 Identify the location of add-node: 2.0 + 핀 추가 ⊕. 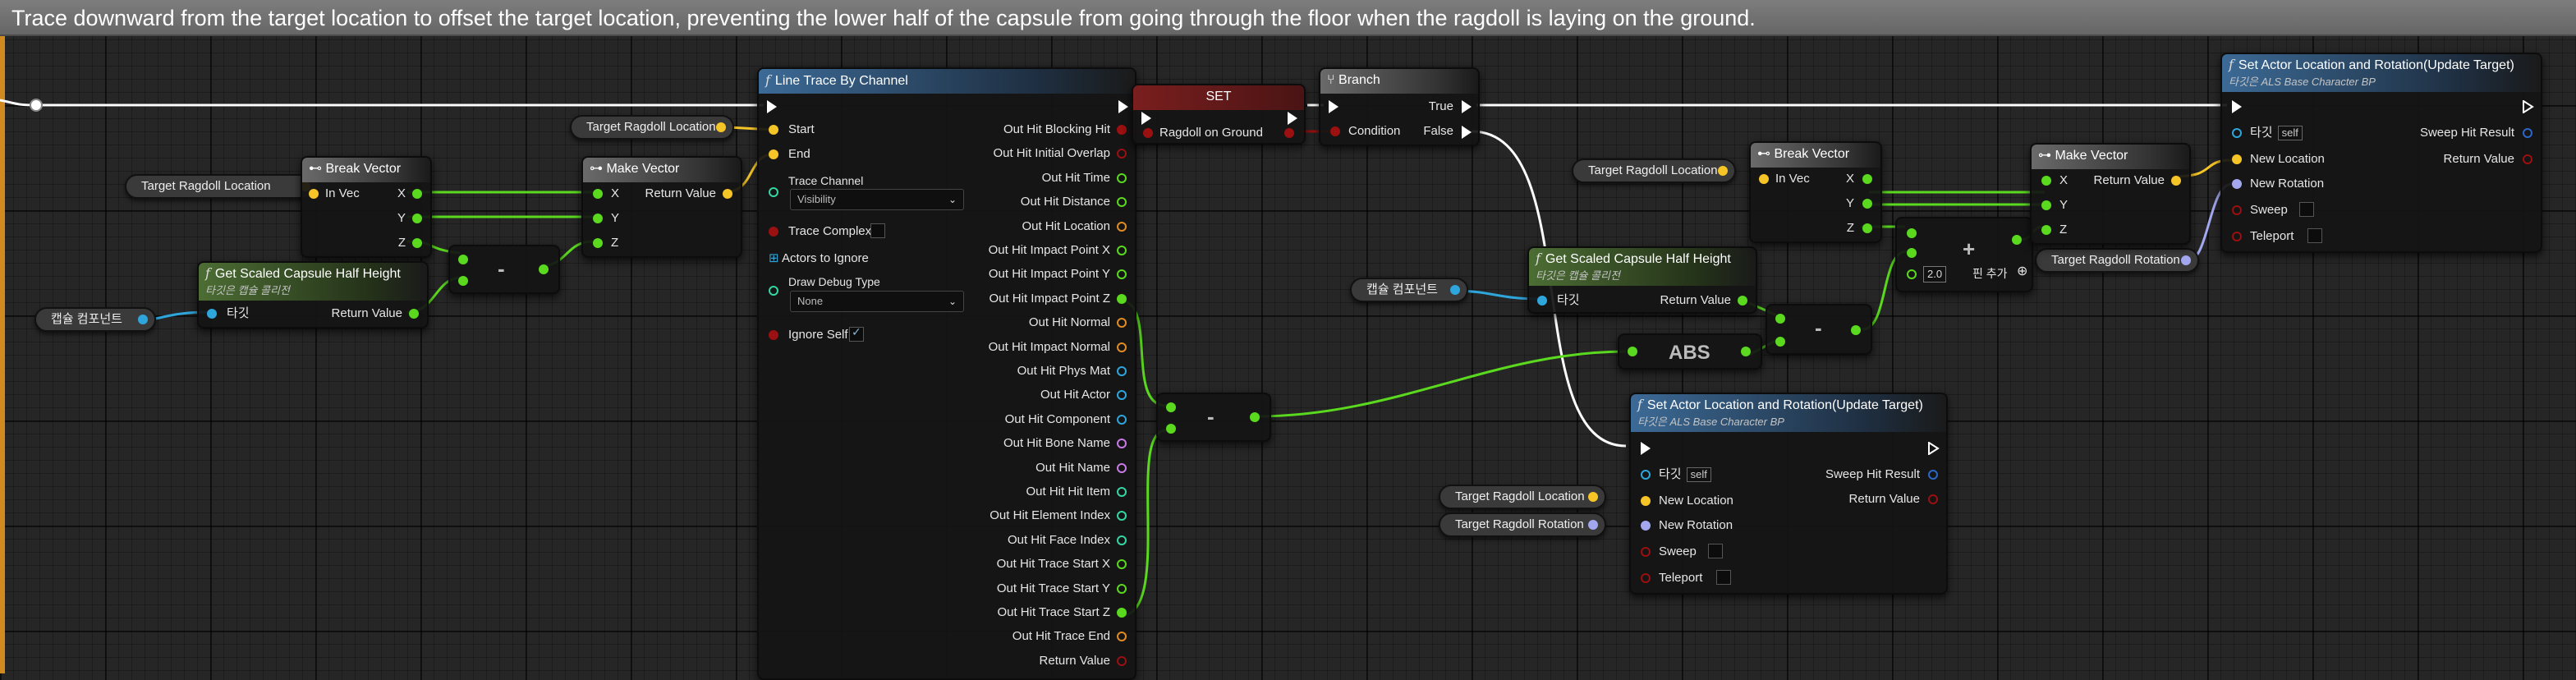
(1964, 254).